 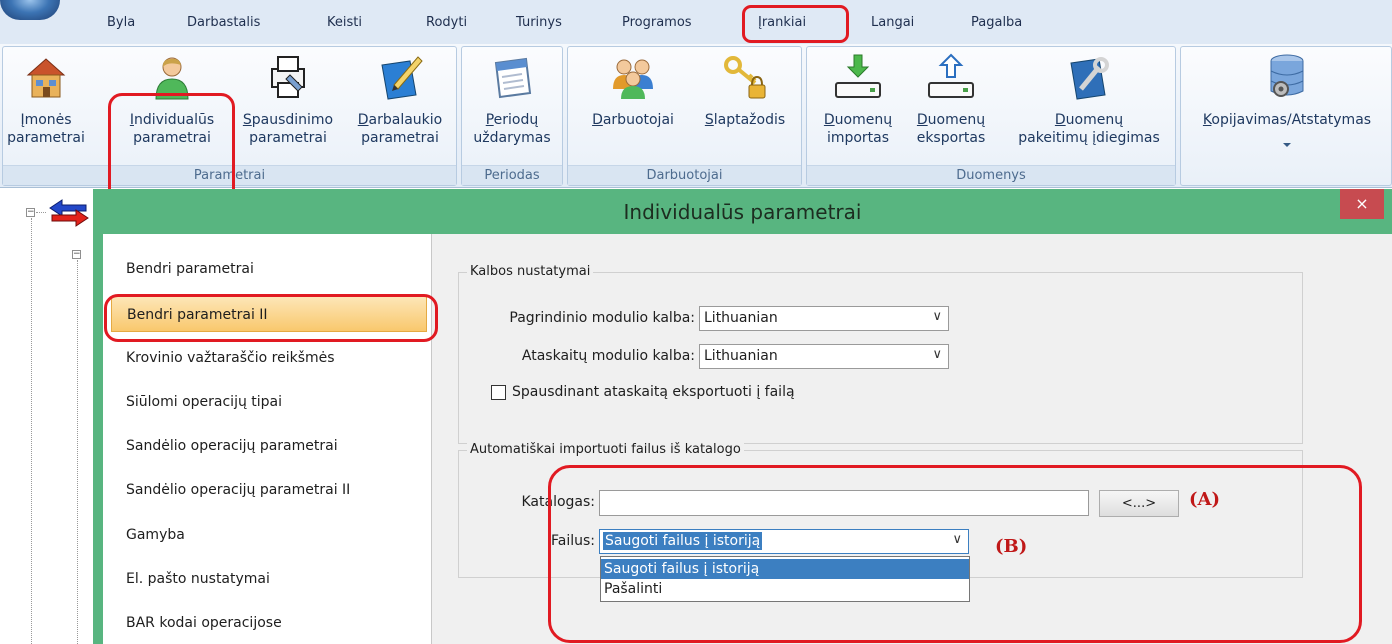 What do you see at coordinates (824, 318) in the screenshot?
I see `pagrindinio-kalba-select: Lithuanian ∨` at bounding box center [824, 318].